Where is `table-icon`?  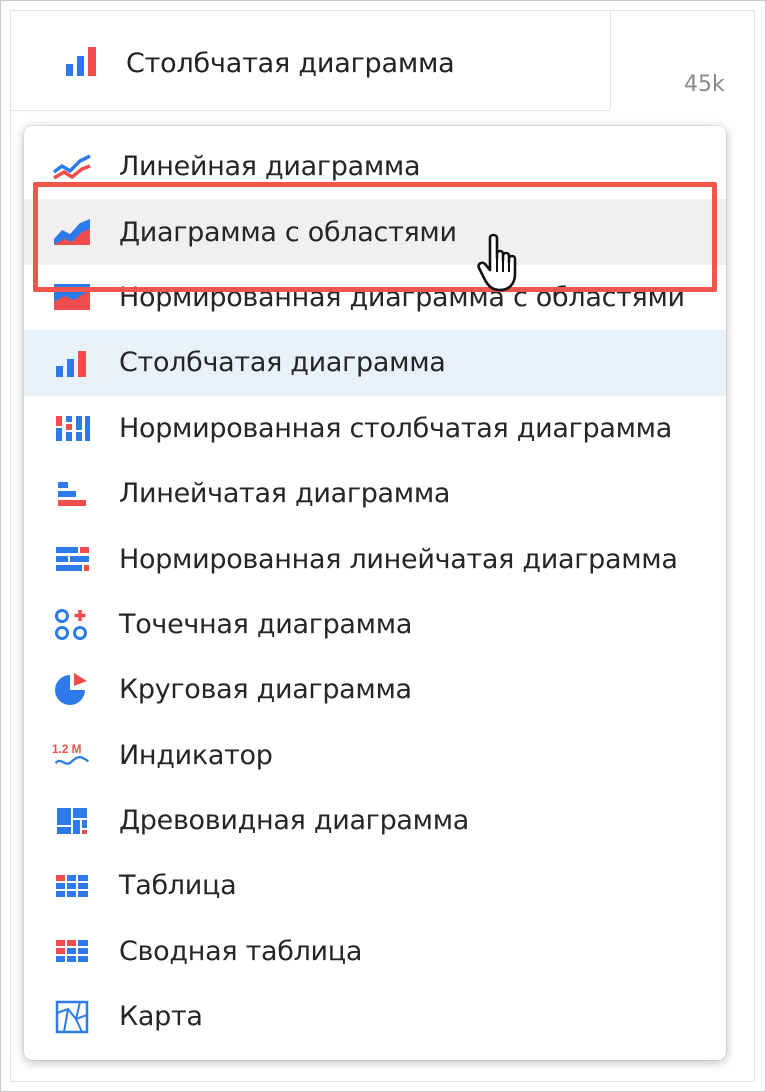 table-icon is located at coordinates (72, 886).